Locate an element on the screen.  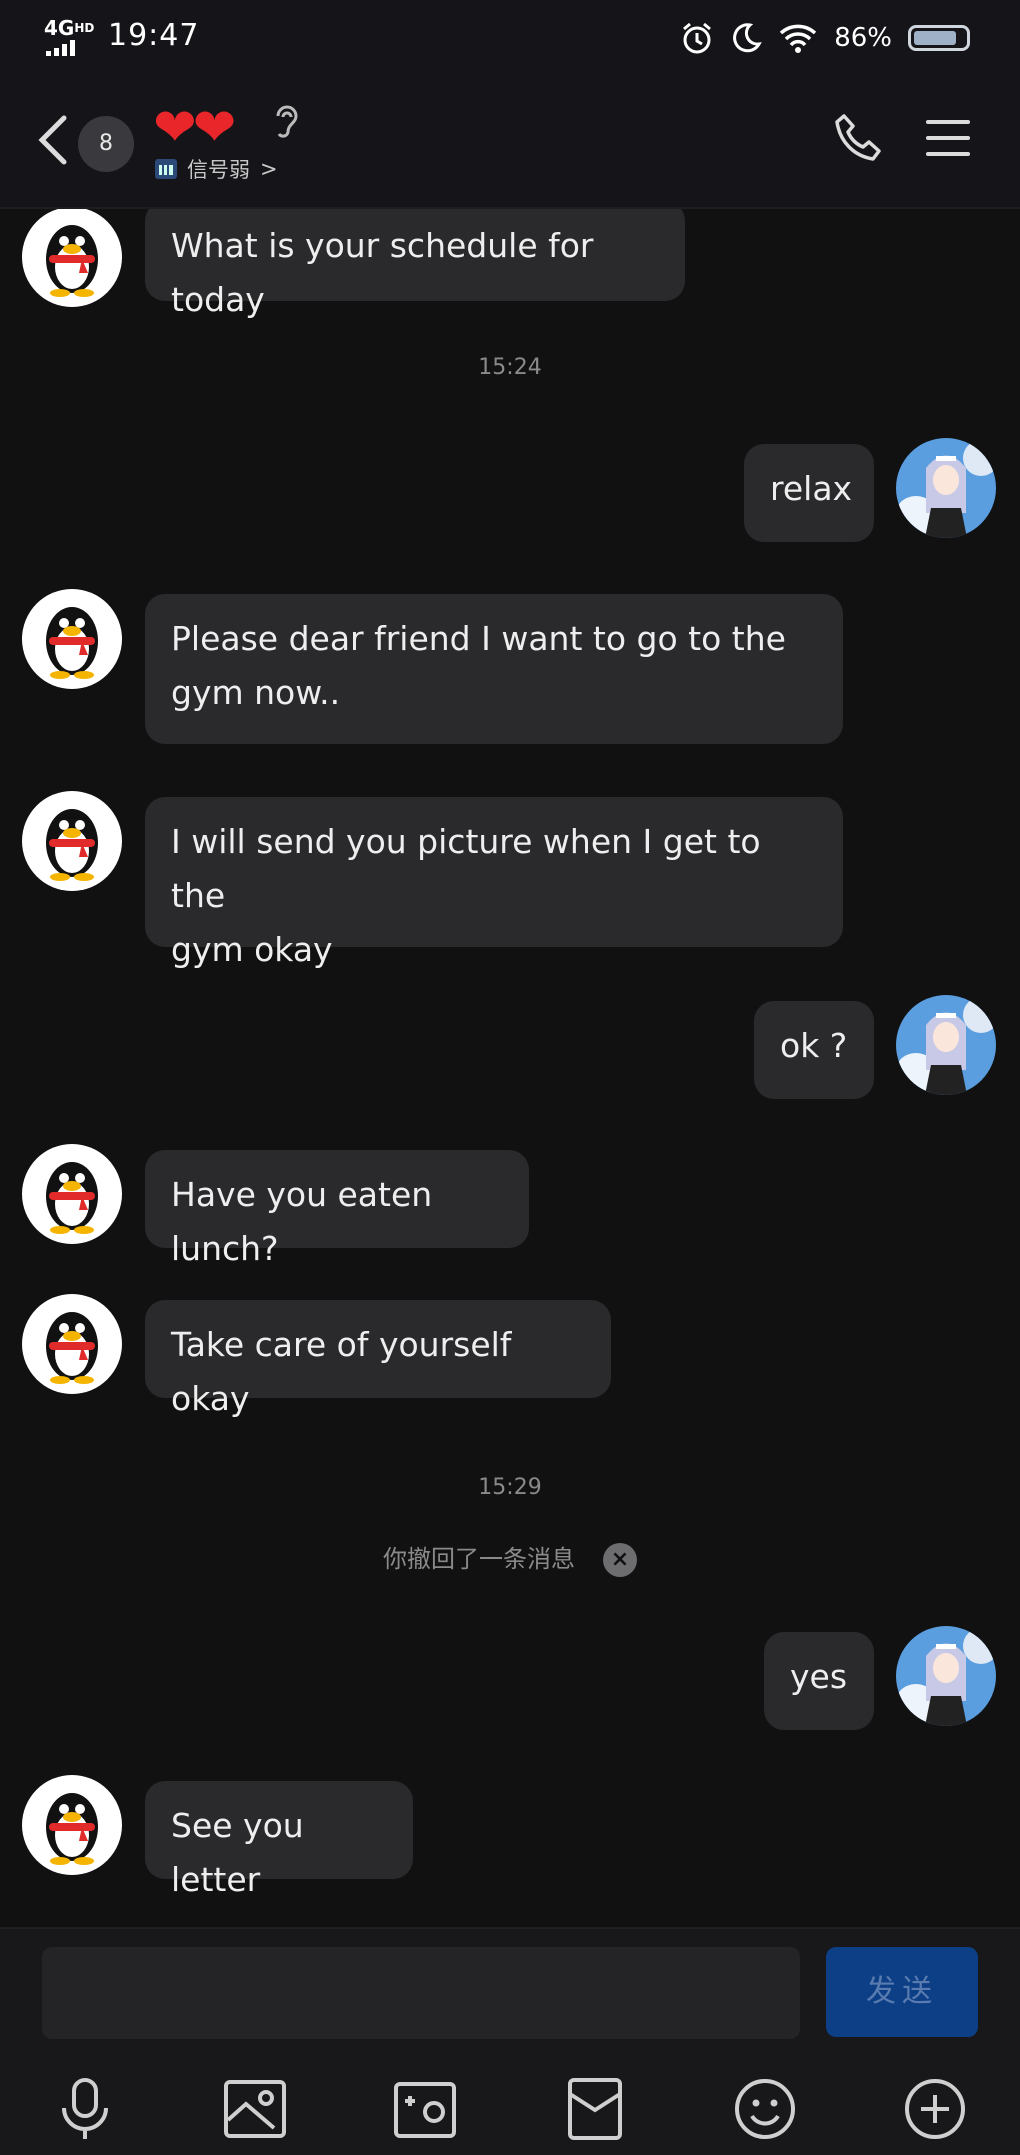
ear-icon is located at coordinates (287, 121).